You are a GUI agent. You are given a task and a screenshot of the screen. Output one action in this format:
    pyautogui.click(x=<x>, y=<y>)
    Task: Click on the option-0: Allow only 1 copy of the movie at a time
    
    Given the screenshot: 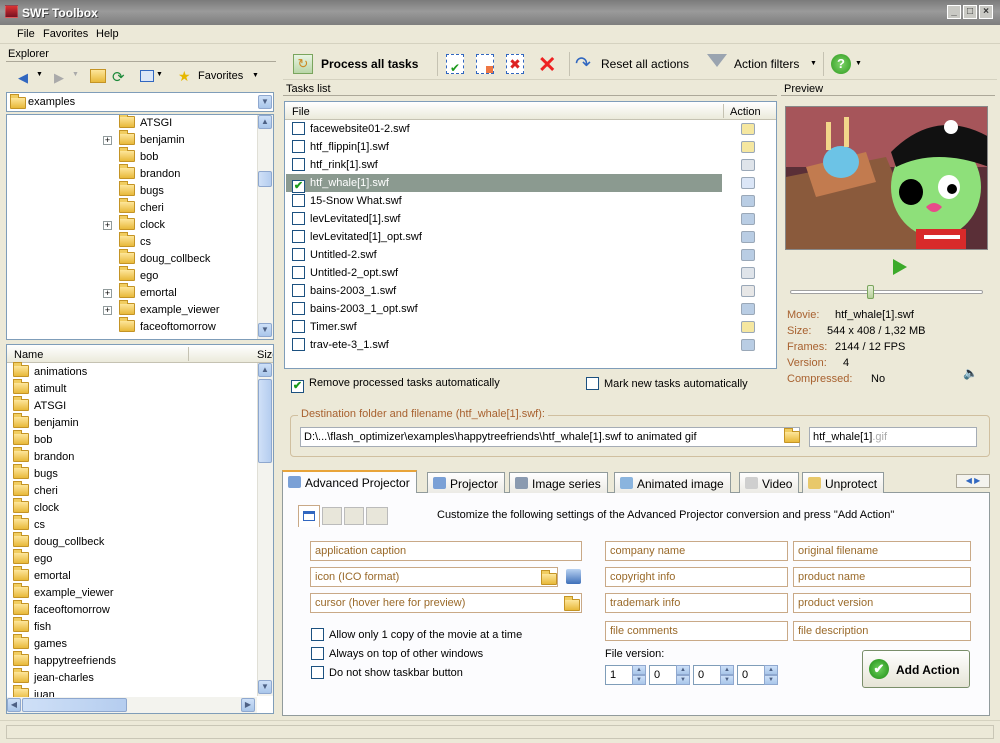 What is the action you would take?
    pyautogui.click(x=416, y=634)
    